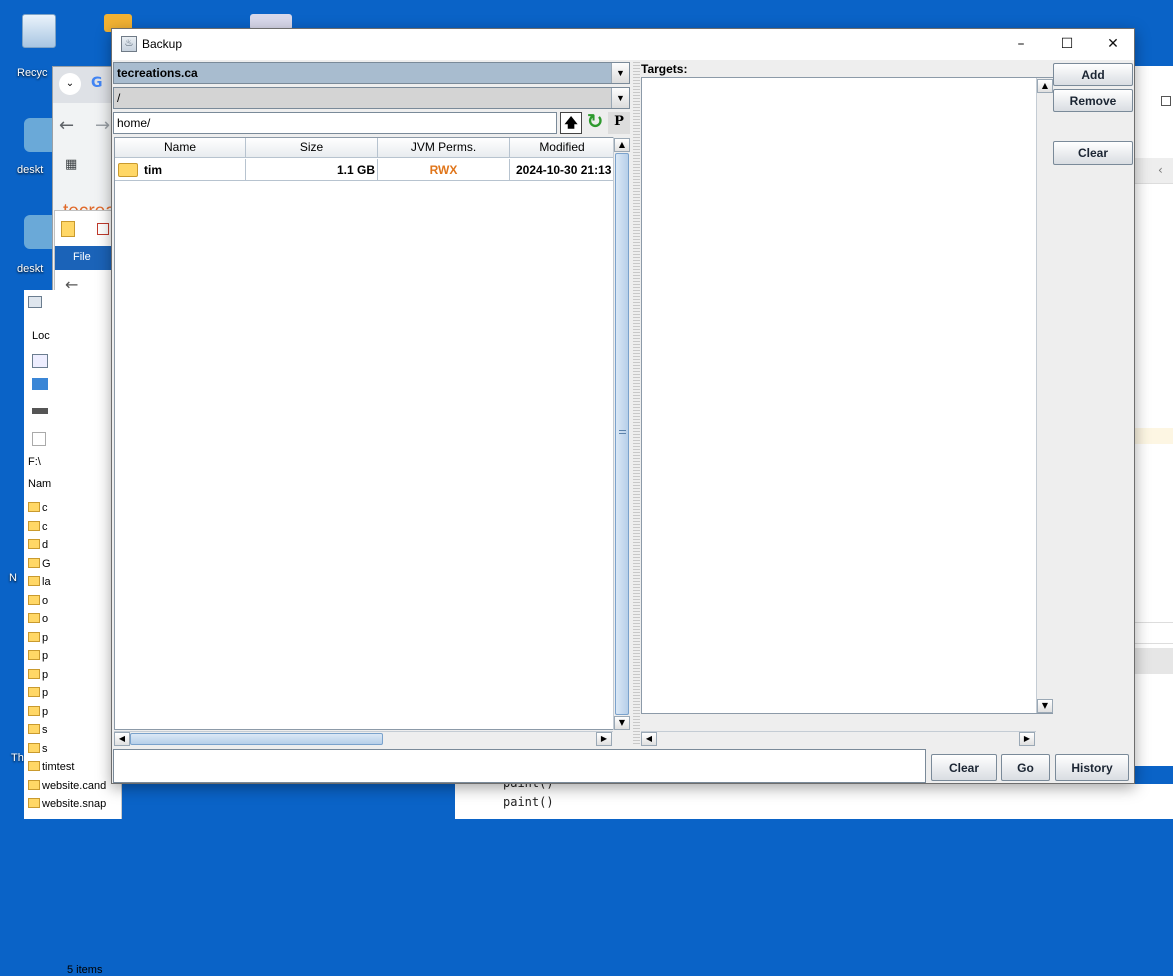  I want to click on go-button: Go, so click(1025, 767).